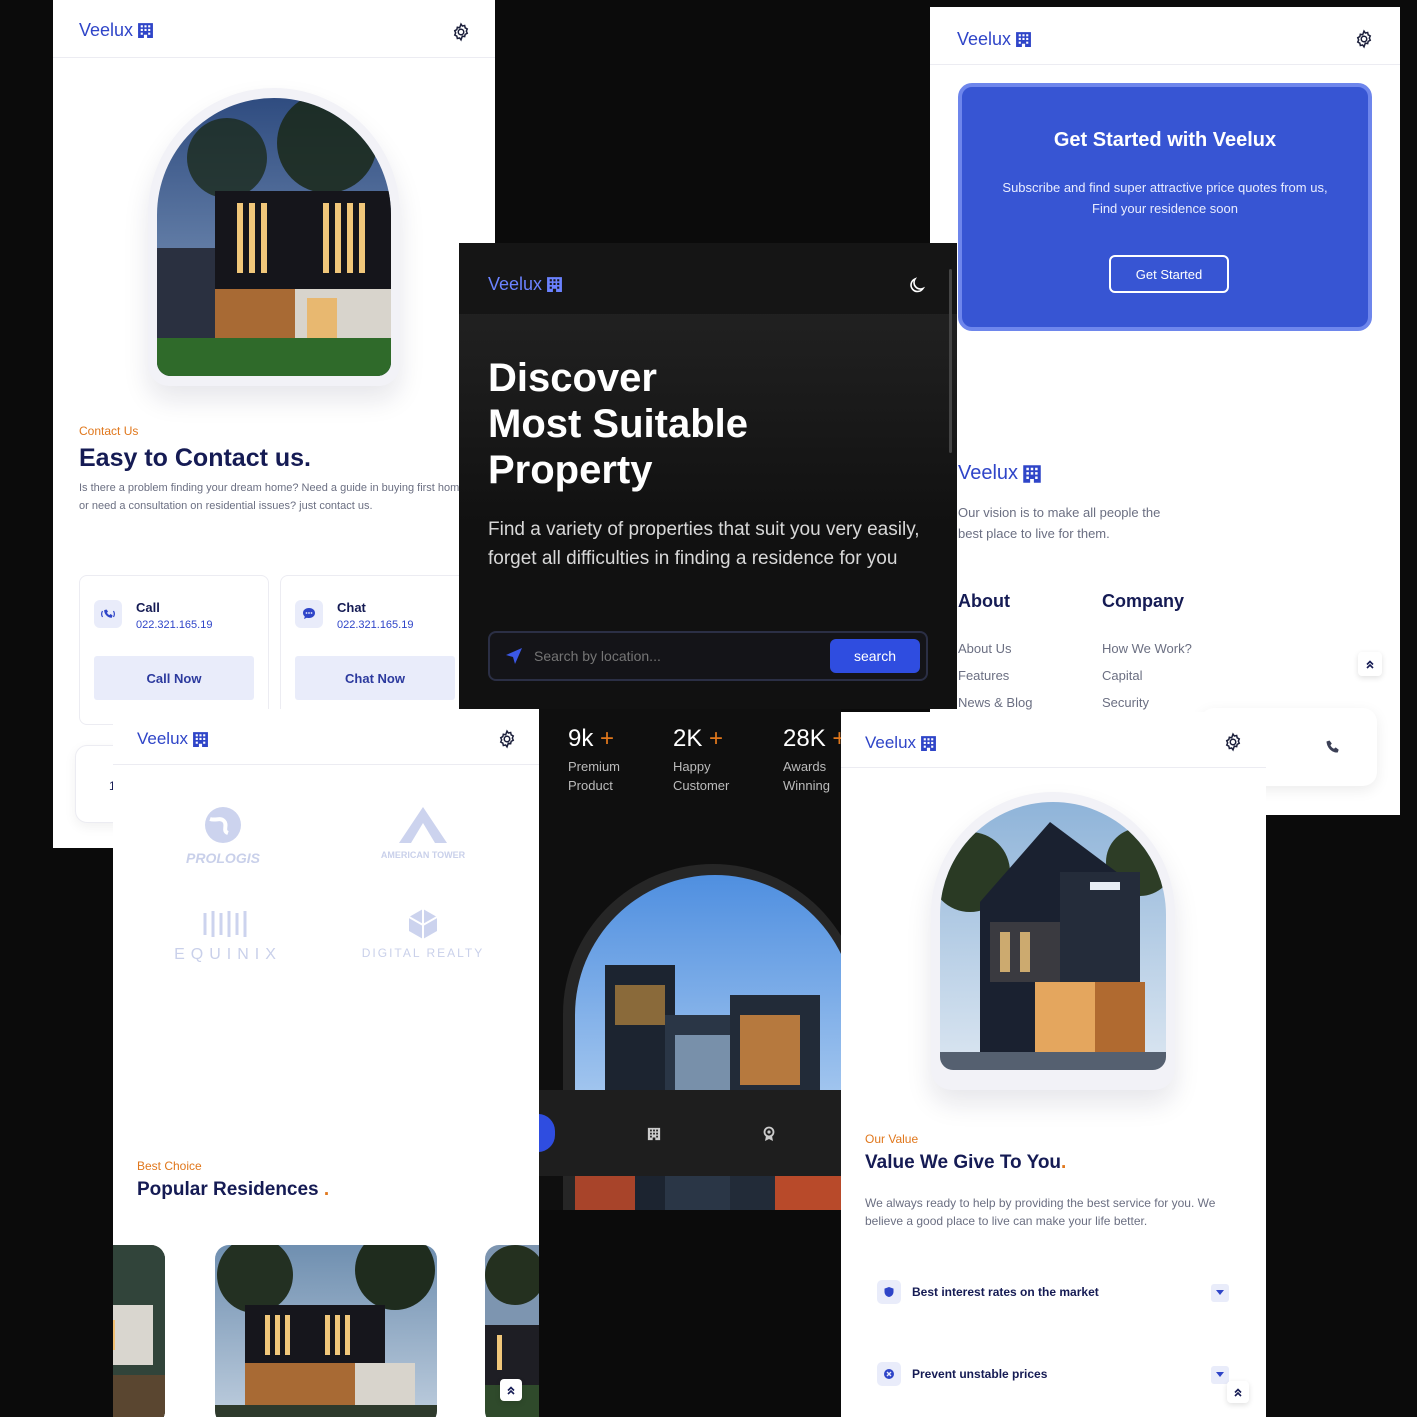  I want to click on chat-label: Chat, so click(351, 607).